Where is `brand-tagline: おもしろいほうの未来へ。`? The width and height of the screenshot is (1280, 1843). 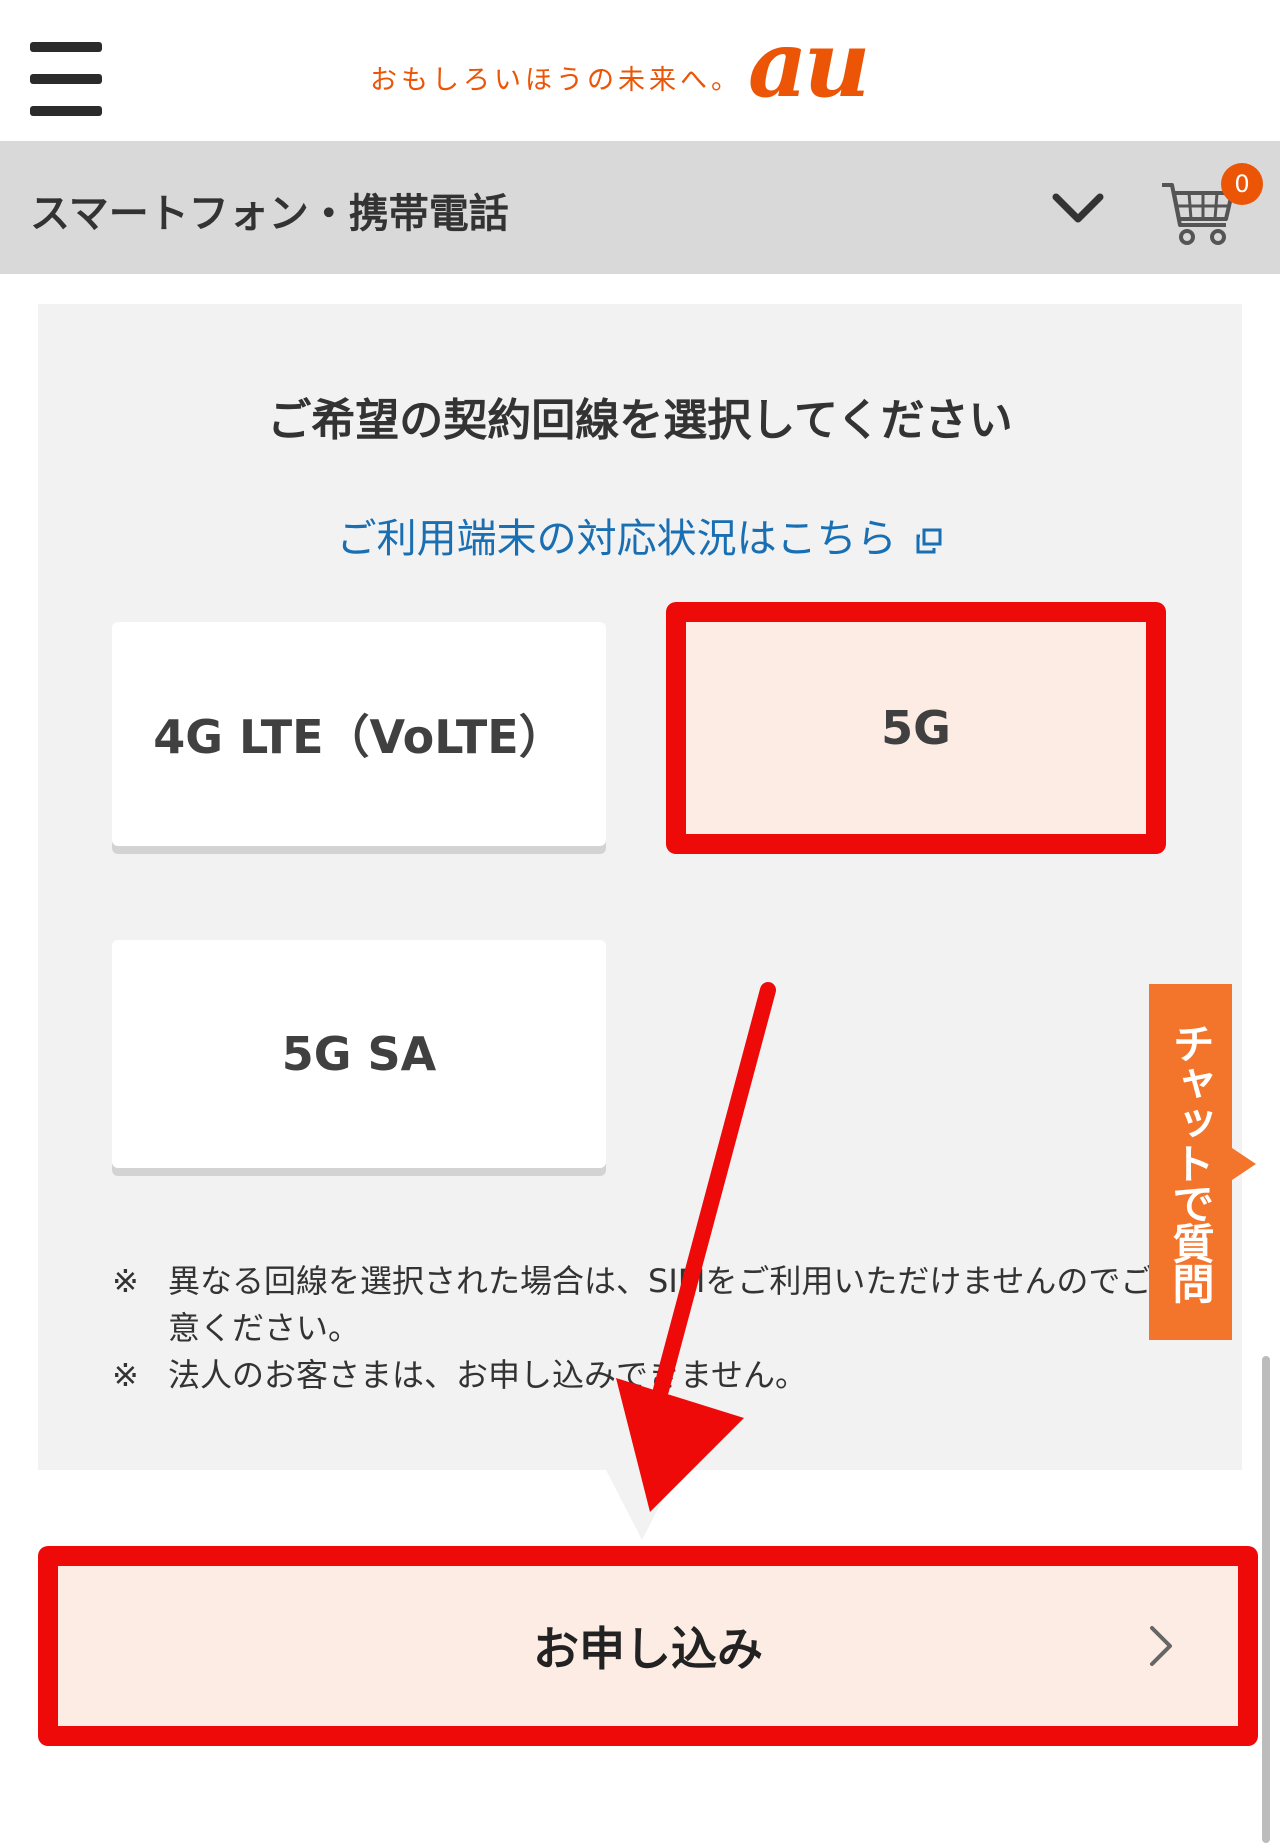 brand-tagline: おもしろいほうの未来へ。 is located at coordinates (556, 80).